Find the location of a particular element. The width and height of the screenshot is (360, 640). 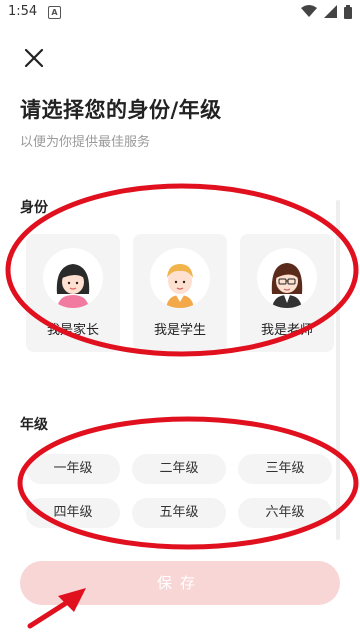

status-icons is located at coordinates (325, 12).